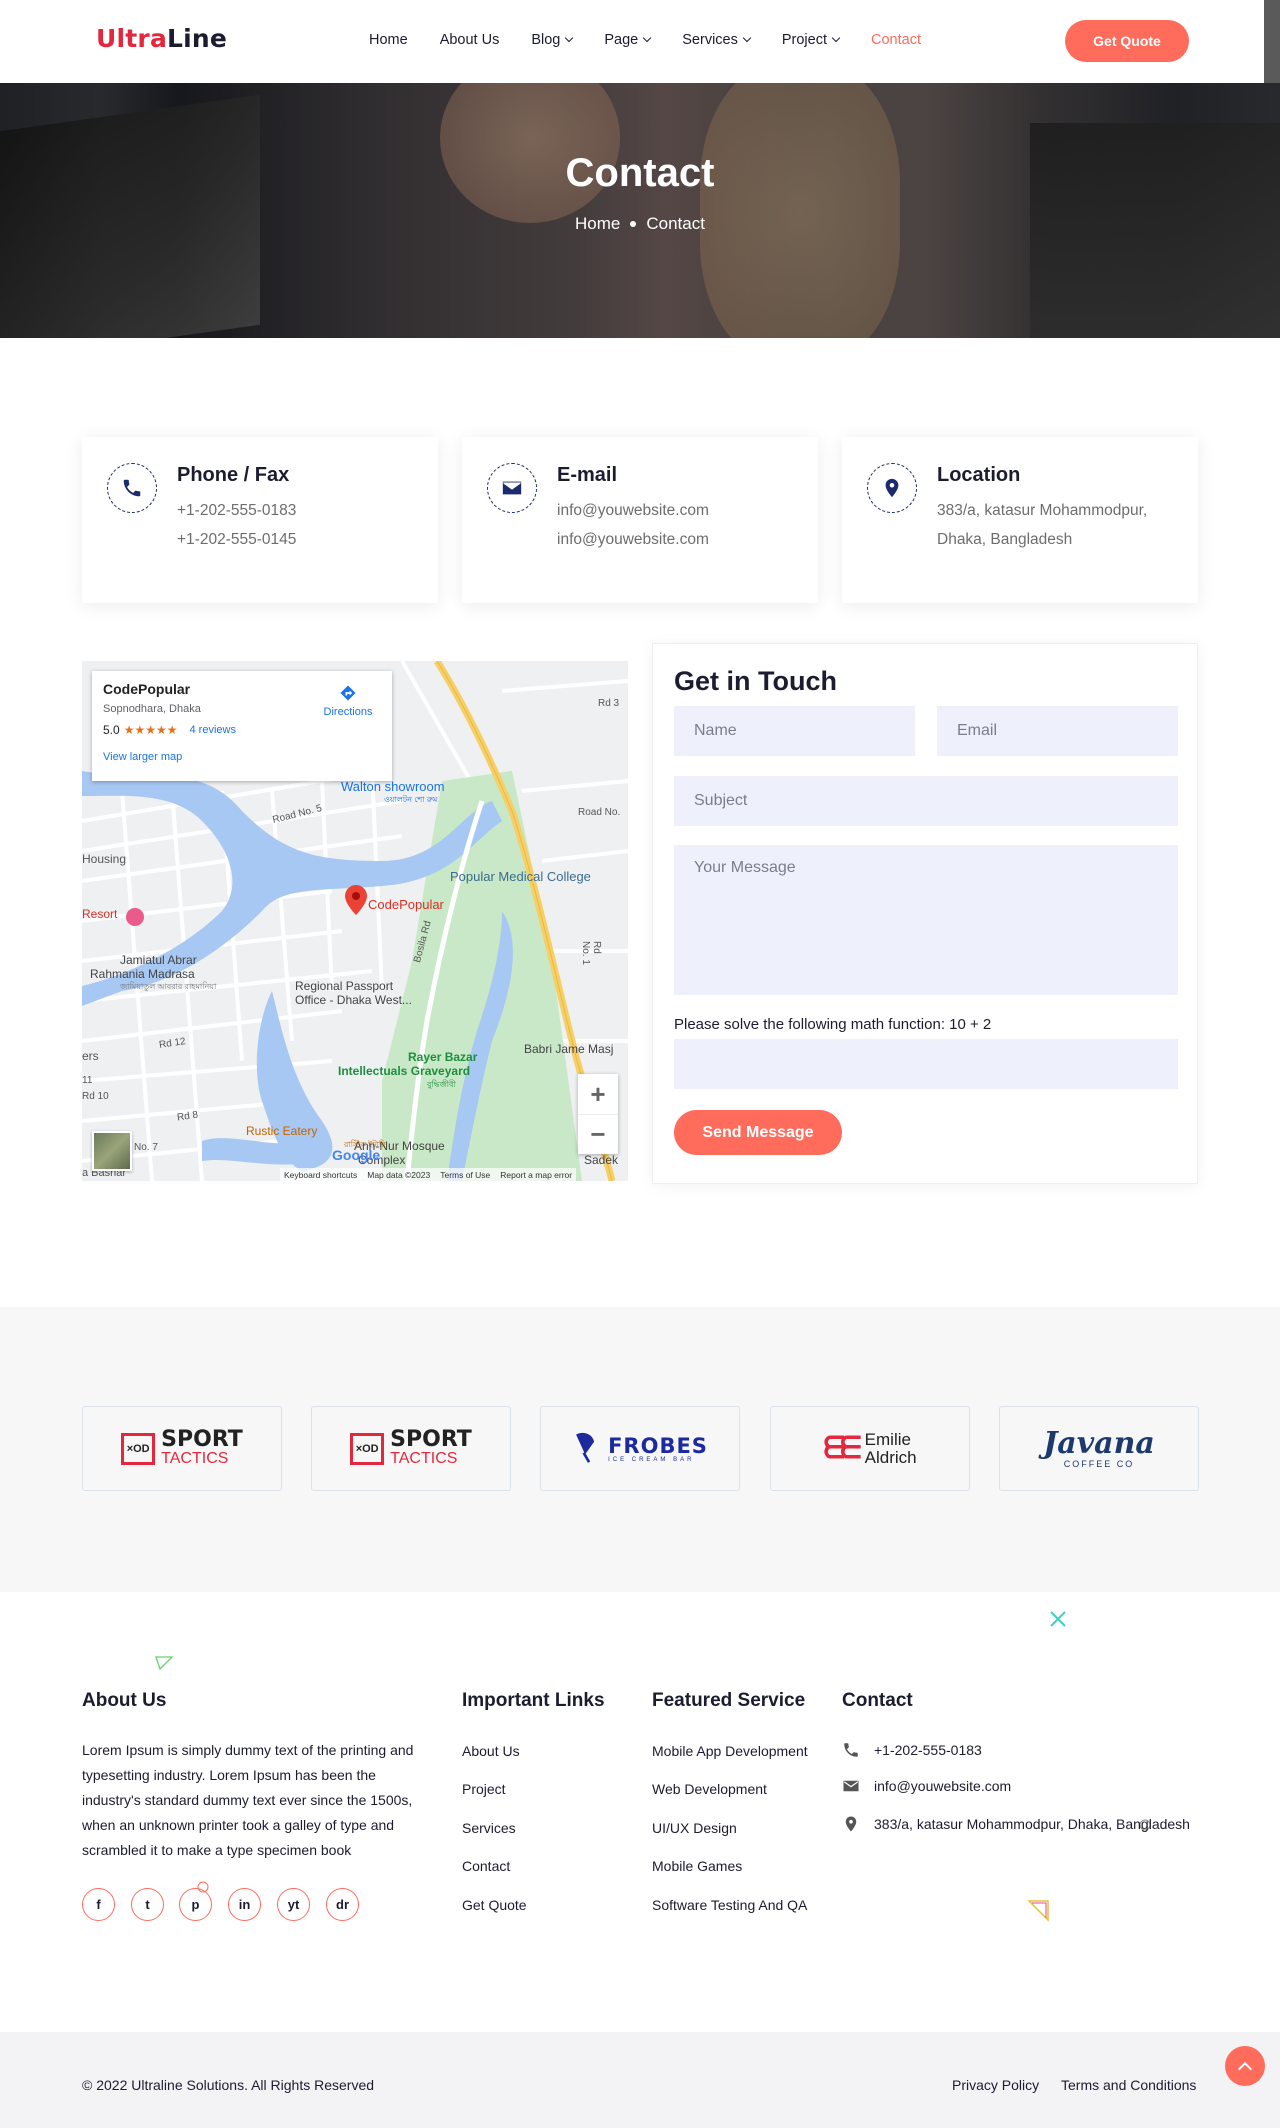  I want to click on scrollbar, so click(1272, 41).